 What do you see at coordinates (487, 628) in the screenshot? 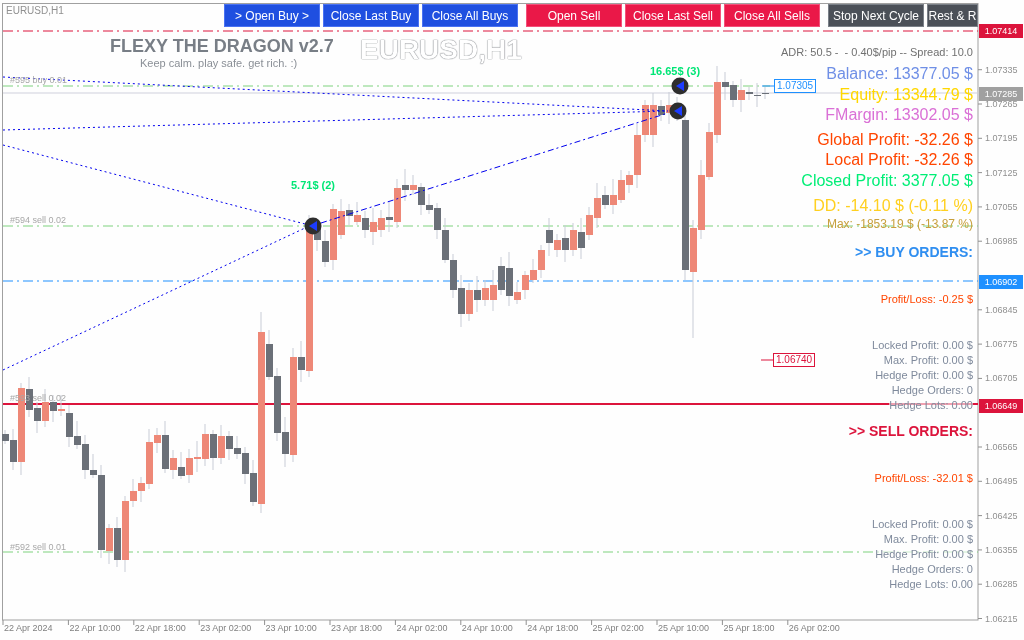
I see `time-label: 24 Apr 10:00` at bounding box center [487, 628].